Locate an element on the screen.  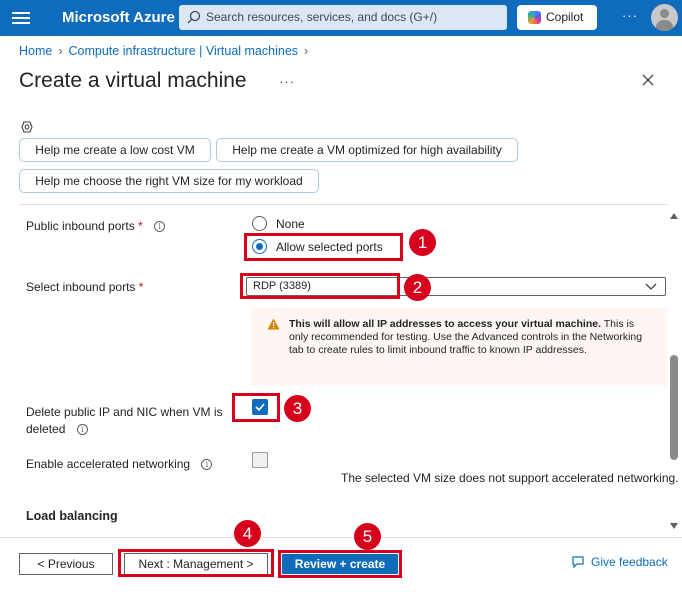
suggestion-low-cost-vm: Help me create a low cost VM is located at coordinates (115, 150).